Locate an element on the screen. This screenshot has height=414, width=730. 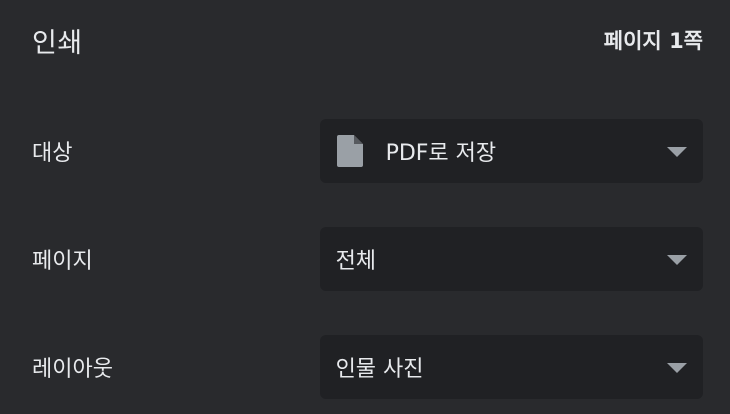
destination-value: PDF로 저장 is located at coordinates (441, 153).